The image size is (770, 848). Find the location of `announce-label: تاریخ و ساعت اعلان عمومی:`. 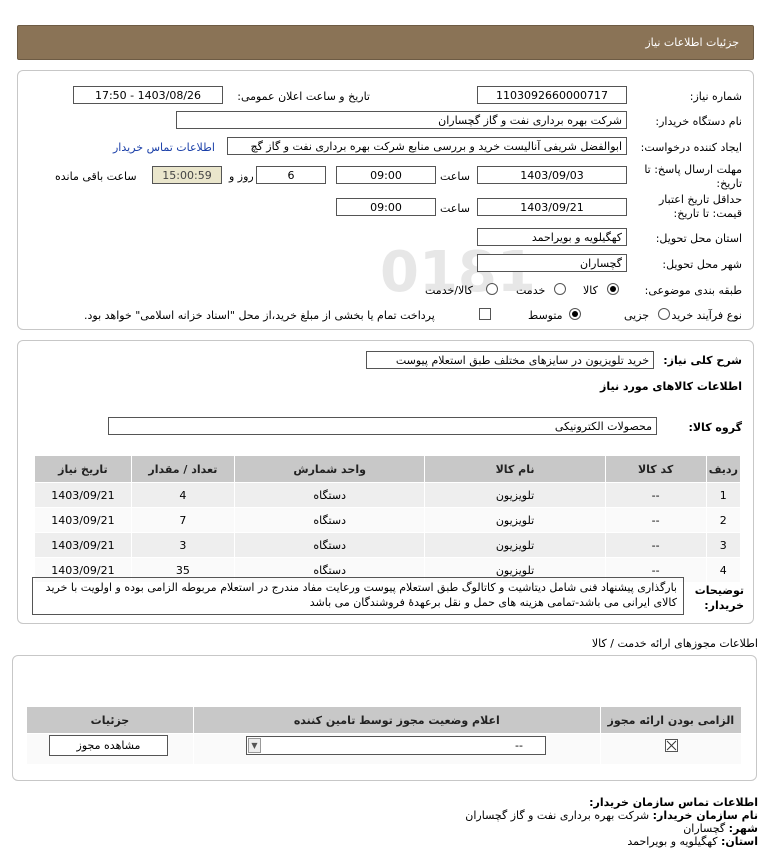

announce-label: تاریخ و ساعت اعلان عمومی: is located at coordinates (303, 96).